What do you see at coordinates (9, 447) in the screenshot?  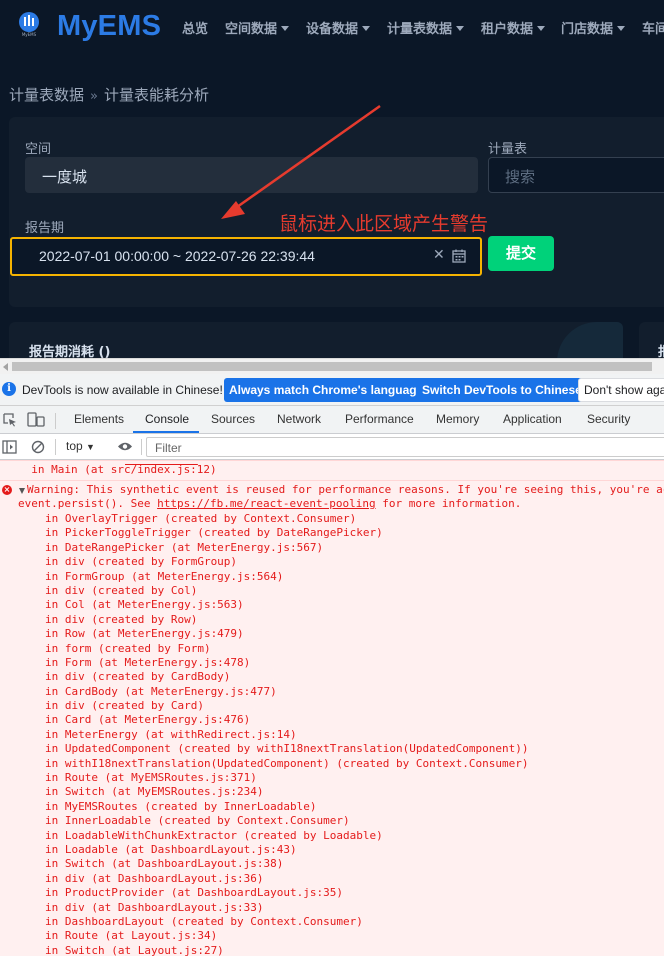 I see `sidebar-toggle-icon` at bounding box center [9, 447].